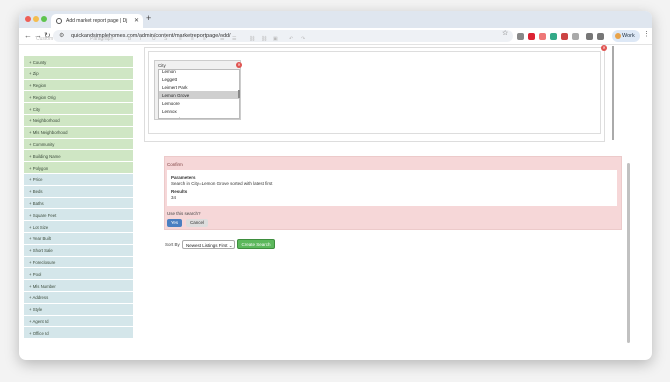 The height and width of the screenshot is (382, 670). Describe the element at coordinates (78, 144) in the screenshot. I see `sidebar-item: + Community` at that location.